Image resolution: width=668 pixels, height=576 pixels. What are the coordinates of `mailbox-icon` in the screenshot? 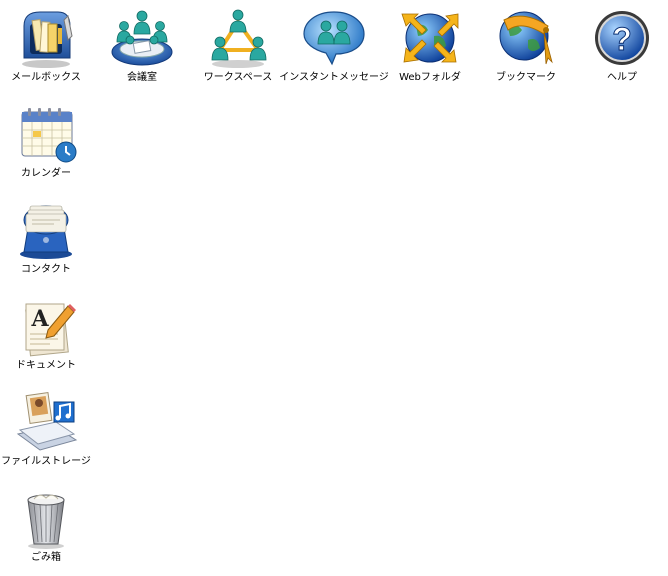 It's located at (47, 39).